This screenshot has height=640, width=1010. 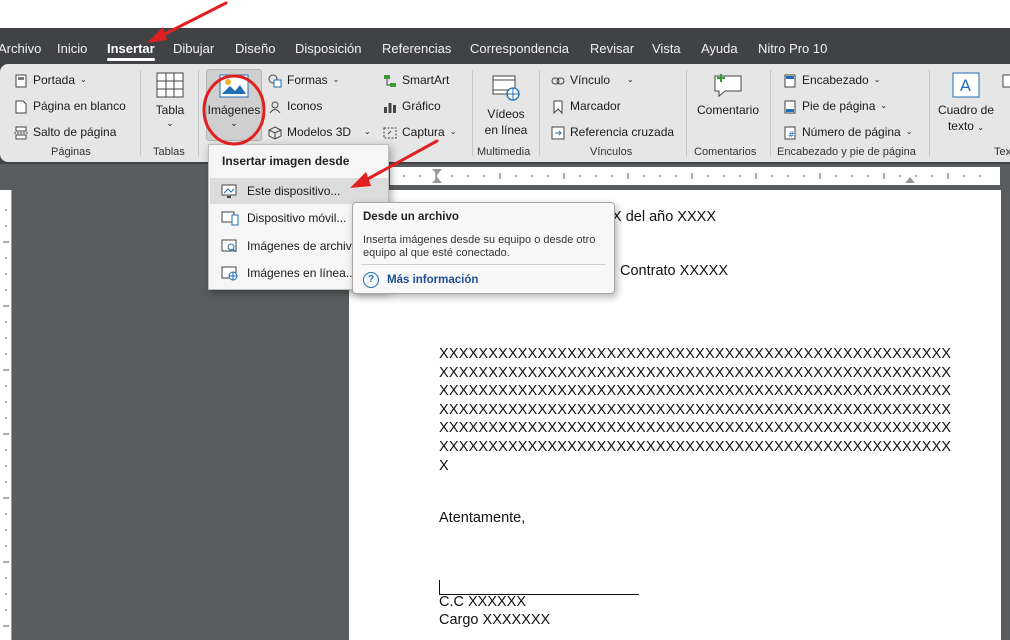 I want to click on stock-images-icon, so click(x=230, y=246).